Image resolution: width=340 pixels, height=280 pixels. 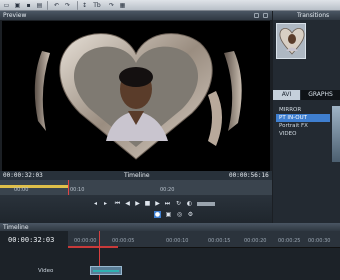 I want to click on current-timecode: 00:00:32:03, so click(x=23, y=175).